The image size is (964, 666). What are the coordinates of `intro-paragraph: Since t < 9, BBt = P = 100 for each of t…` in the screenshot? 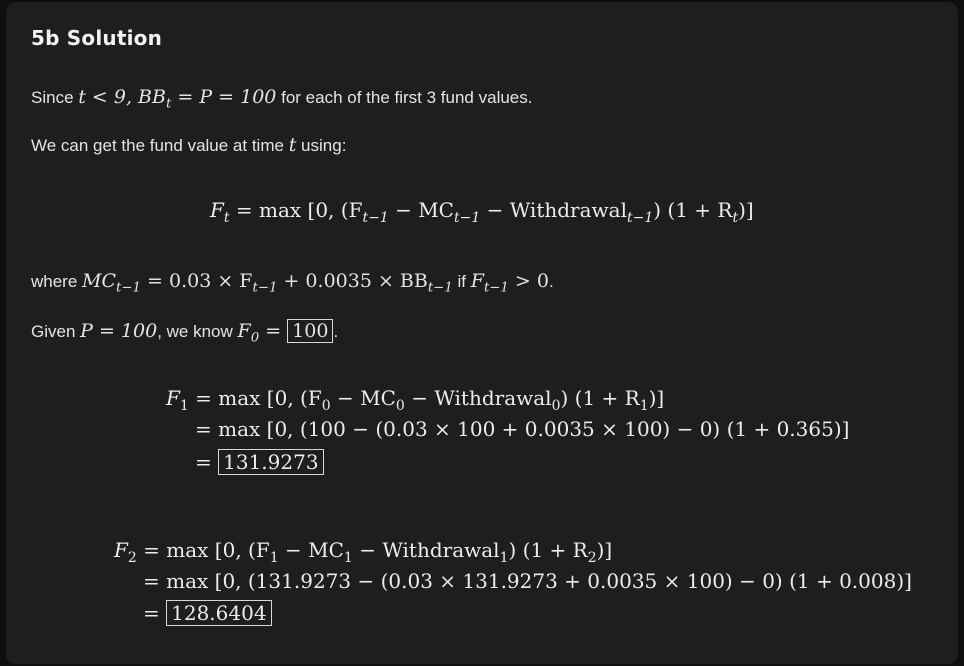 It's located at (282, 99).